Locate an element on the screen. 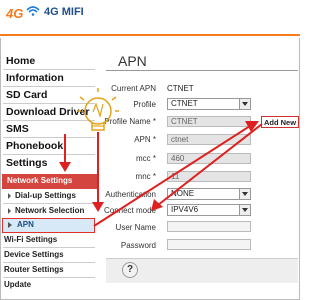 This screenshot has height=300, width=320. profile-select-value: CTNET is located at coordinates (184, 103).